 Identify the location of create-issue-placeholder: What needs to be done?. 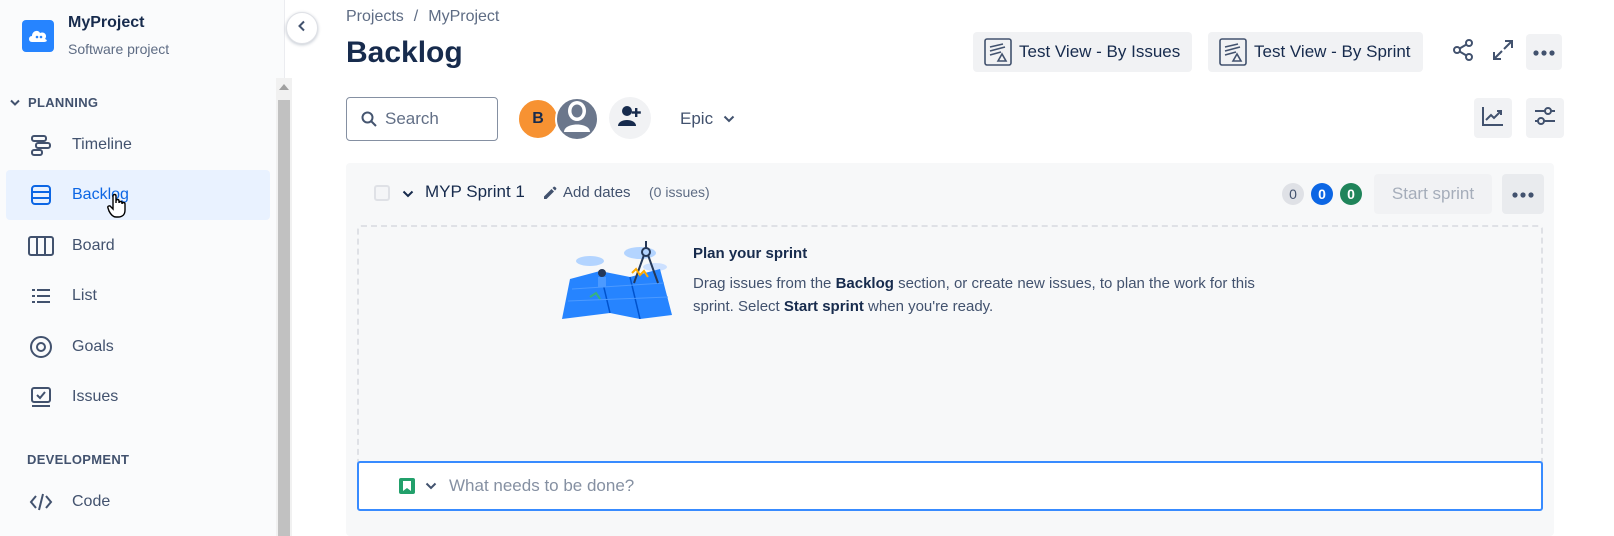
(542, 485).